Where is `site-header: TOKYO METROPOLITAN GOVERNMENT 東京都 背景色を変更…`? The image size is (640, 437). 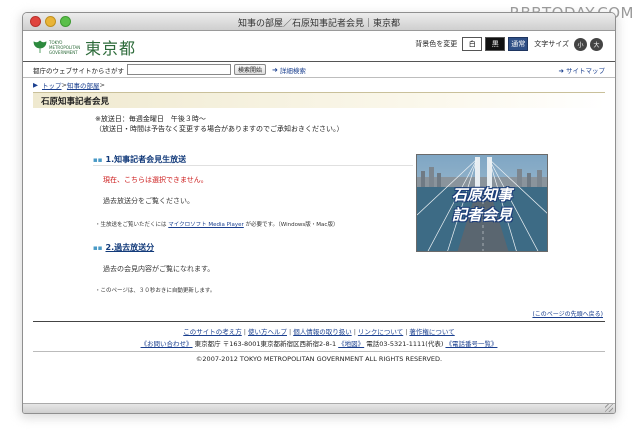
site-header: TOKYO METROPOLITAN GOVERNMENT 東京都 背景色を変更… is located at coordinates (319, 46).